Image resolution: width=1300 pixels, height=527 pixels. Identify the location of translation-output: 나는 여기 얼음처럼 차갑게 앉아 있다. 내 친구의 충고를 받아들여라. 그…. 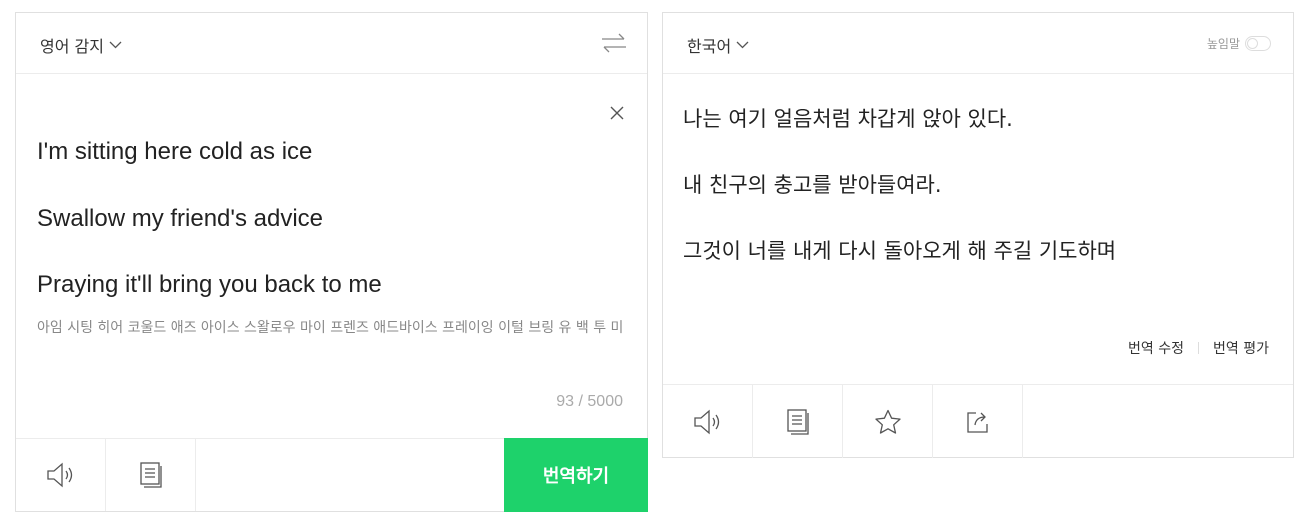
(983, 185).